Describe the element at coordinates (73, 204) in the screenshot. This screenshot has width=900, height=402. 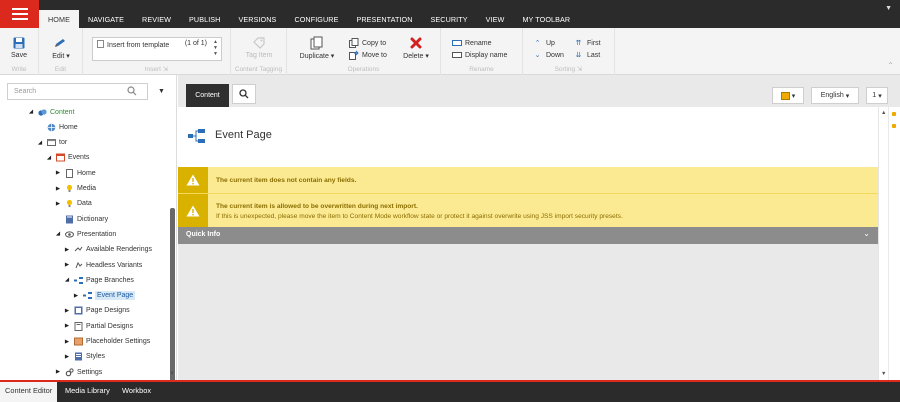
I see `tree-node: ▶ Data` at that location.